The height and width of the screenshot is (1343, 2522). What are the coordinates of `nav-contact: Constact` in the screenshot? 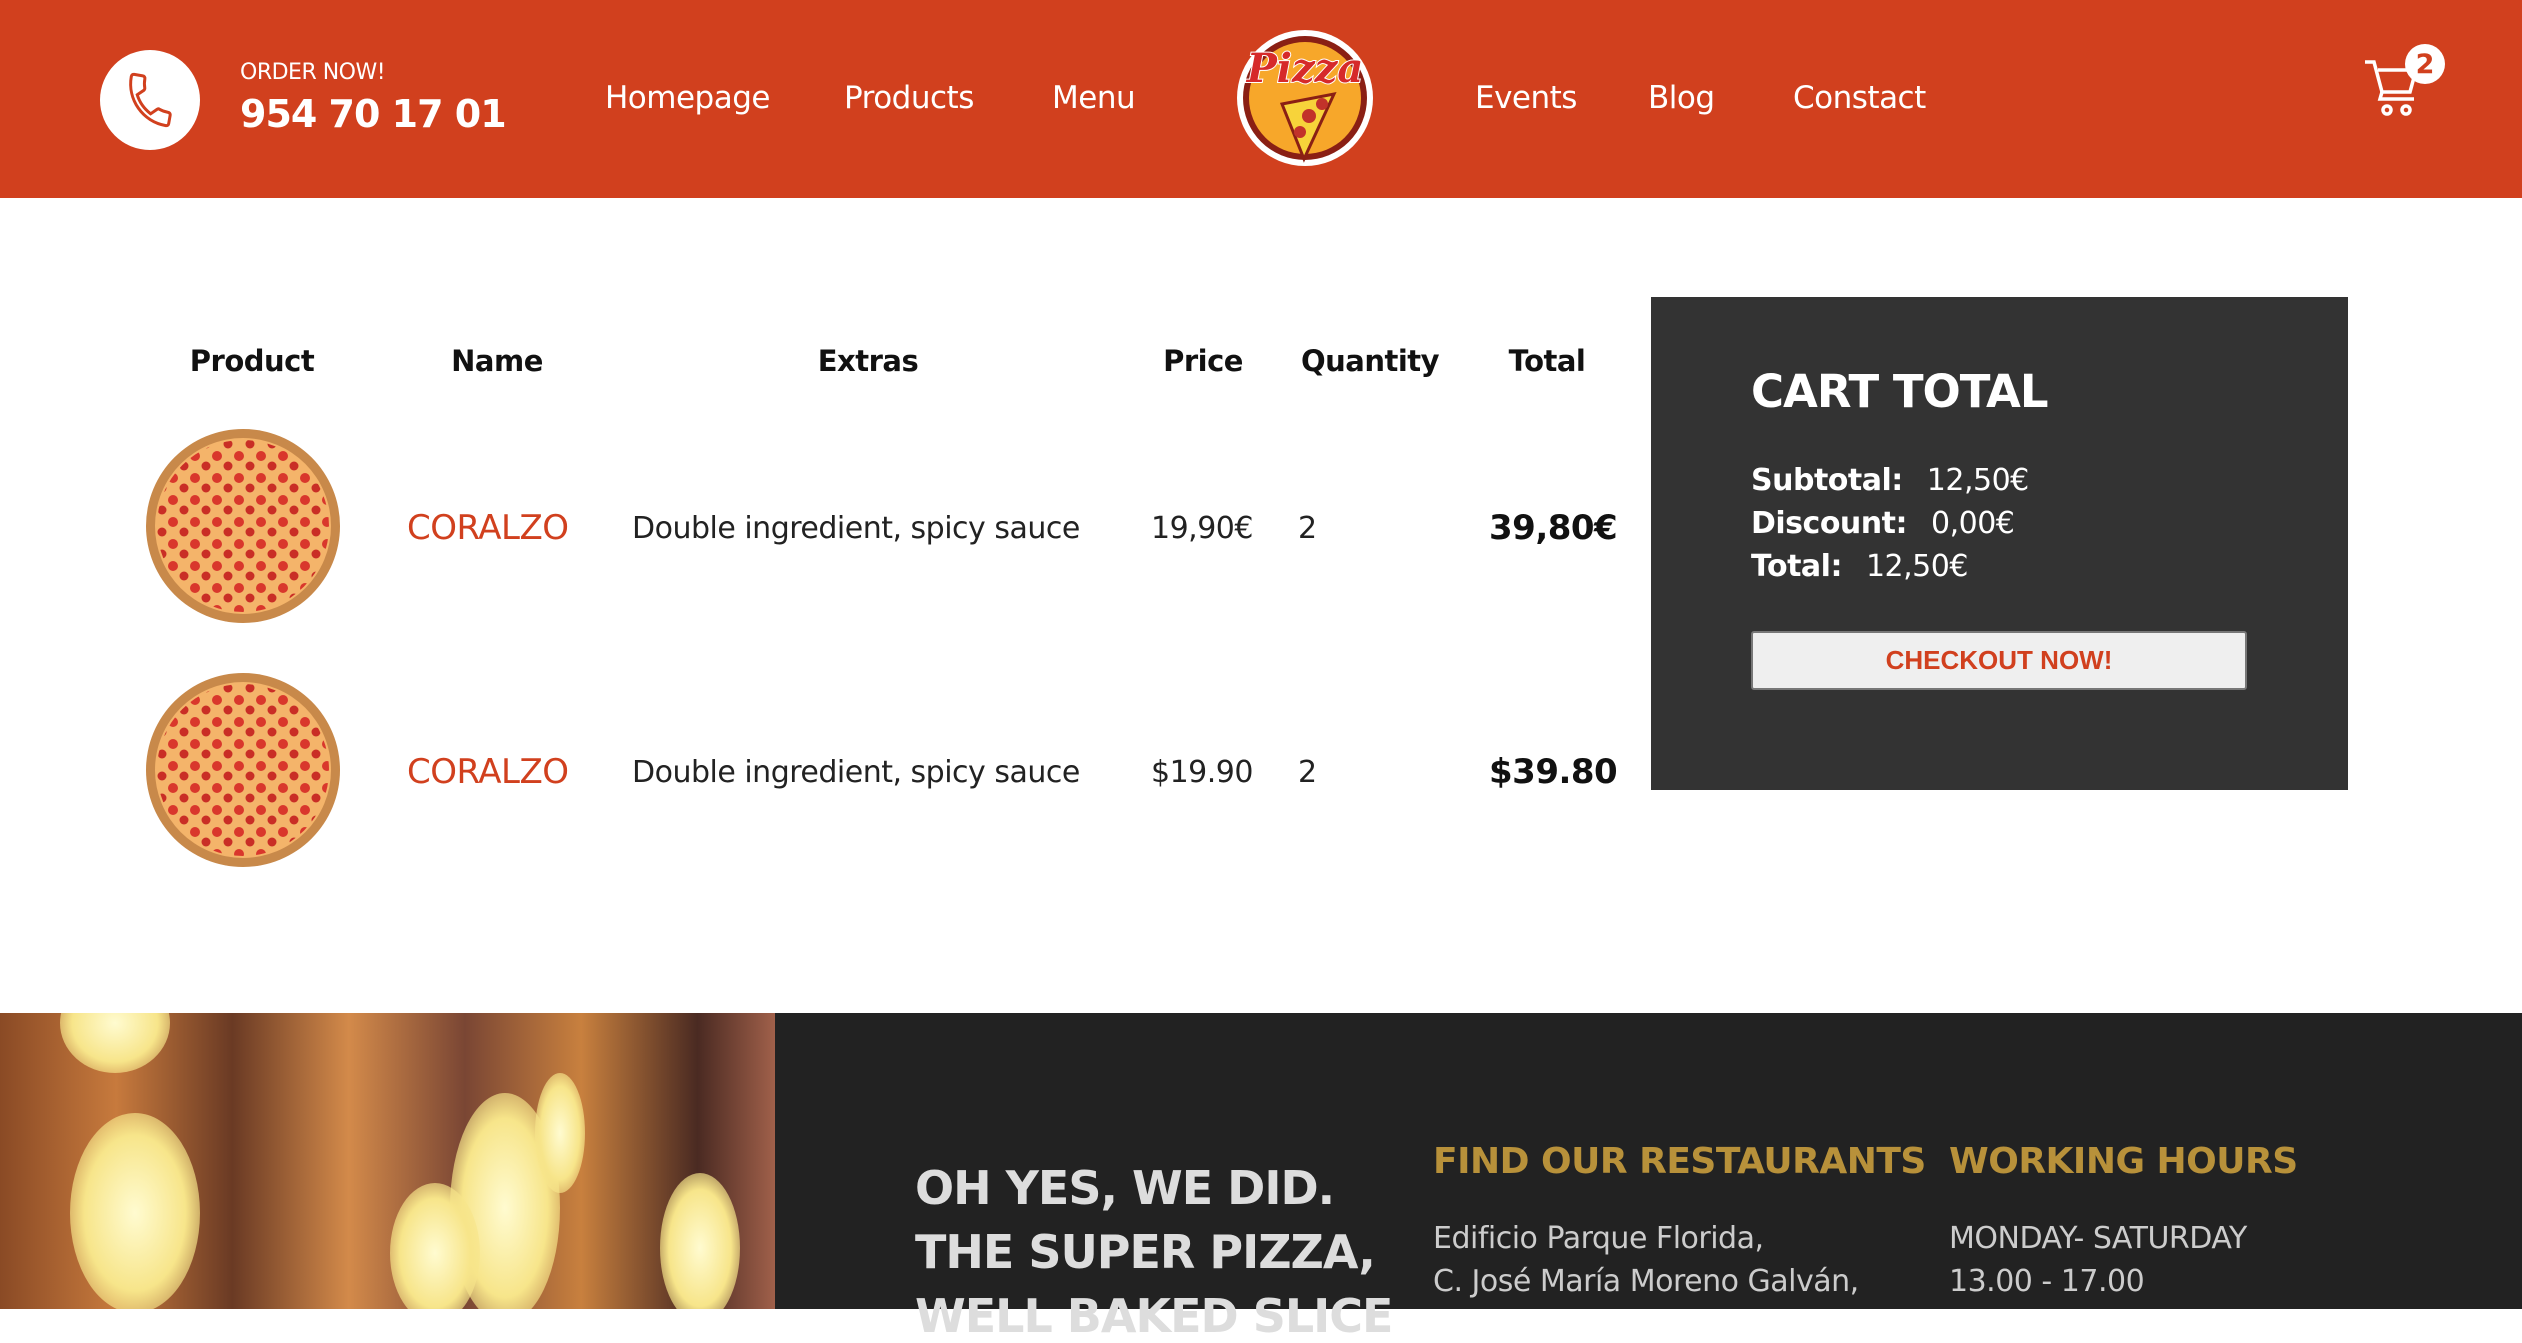 It's located at (1859, 98).